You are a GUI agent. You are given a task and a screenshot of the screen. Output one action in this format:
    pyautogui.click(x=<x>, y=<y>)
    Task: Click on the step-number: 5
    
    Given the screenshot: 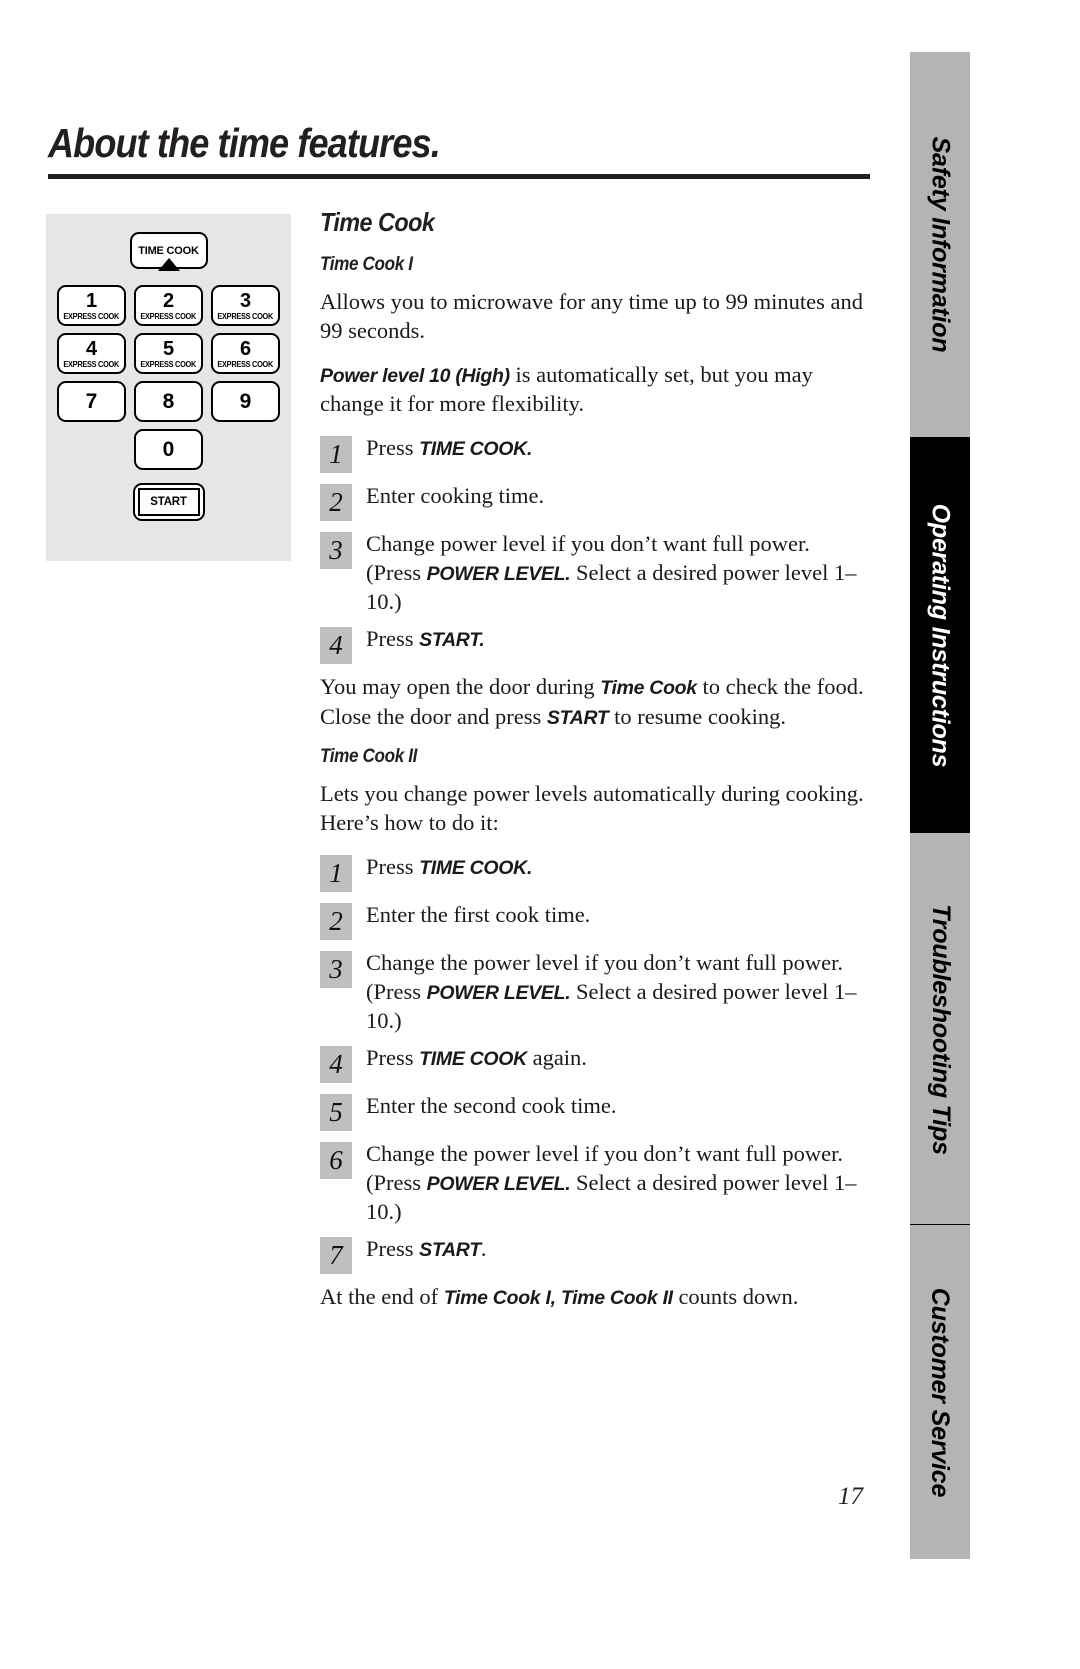 What is the action you would take?
    pyautogui.click(x=336, y=1112)
    